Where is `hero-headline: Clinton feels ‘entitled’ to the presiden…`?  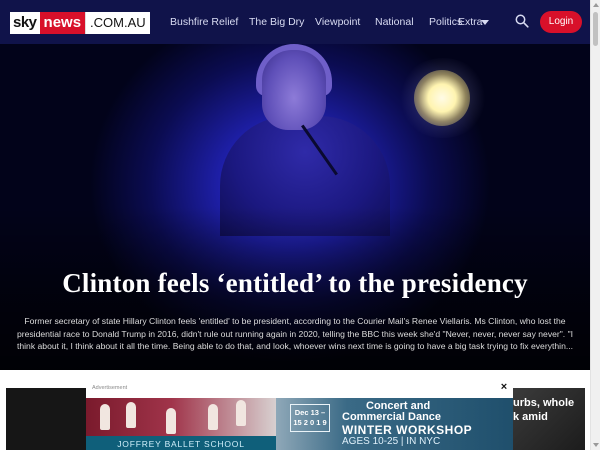
hero-headline: Clinton feels ‘entitled’ to the presiden… is located at coordinates (295, 283).